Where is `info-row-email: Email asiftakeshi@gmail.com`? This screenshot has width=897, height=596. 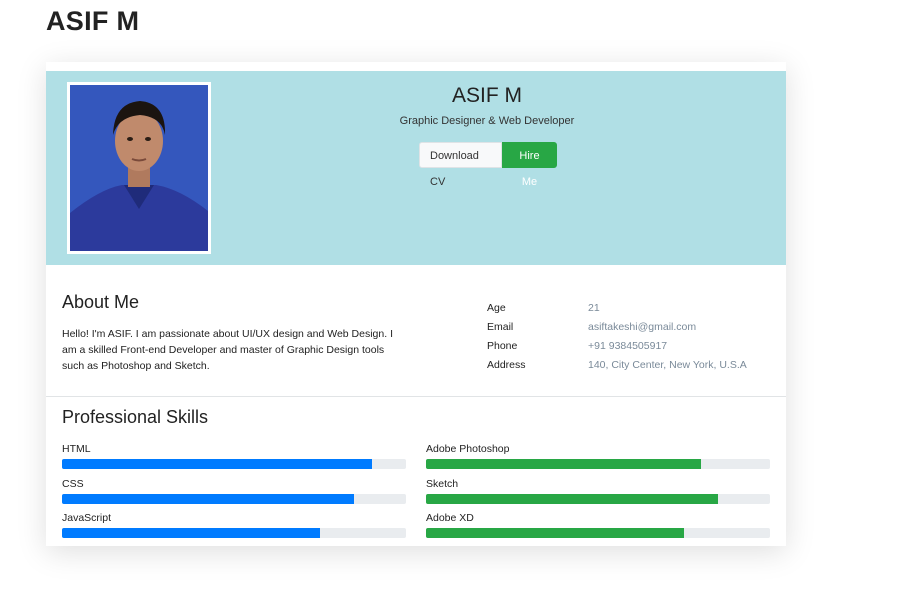 info-row-email: Email asiftakeshi@gmail.com is located at coordinates (617, 327).